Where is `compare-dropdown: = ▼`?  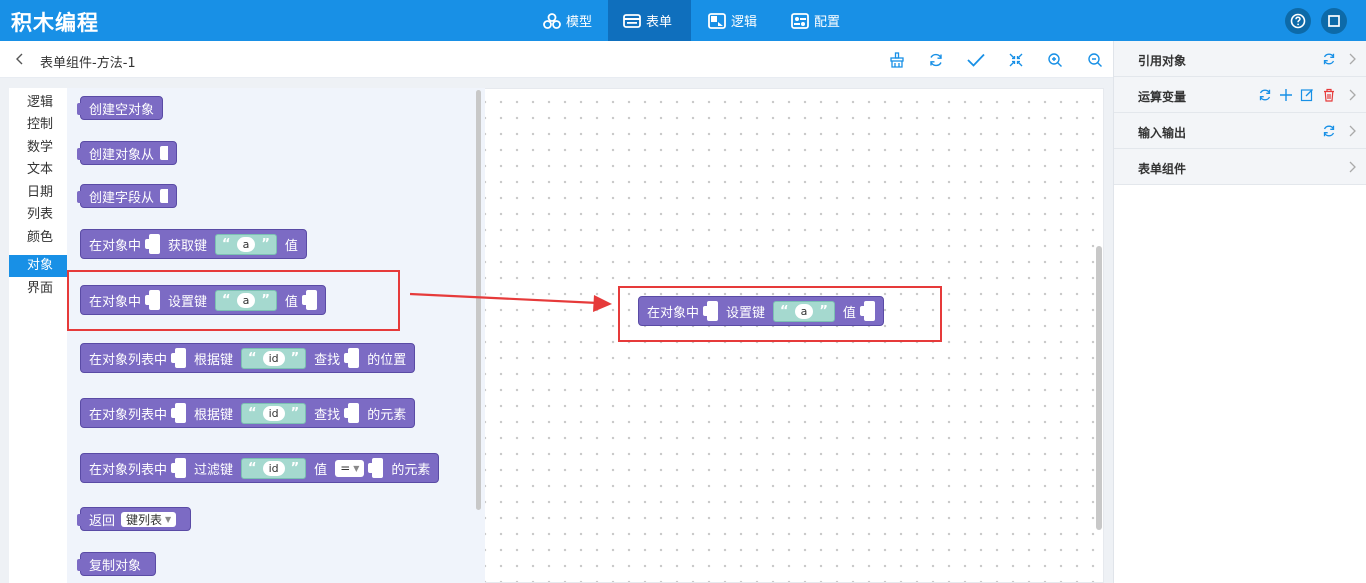
compare-dropdown: = ▼ is located at coordinates (350, 468).